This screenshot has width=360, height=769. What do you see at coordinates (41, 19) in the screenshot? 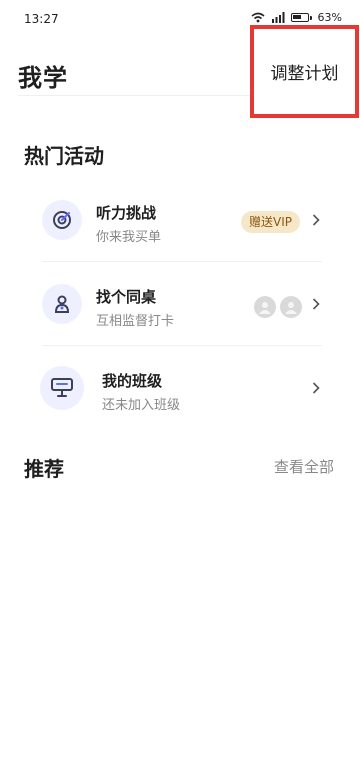
I see `status-time: 13:27` at bounding box center [41, 19].